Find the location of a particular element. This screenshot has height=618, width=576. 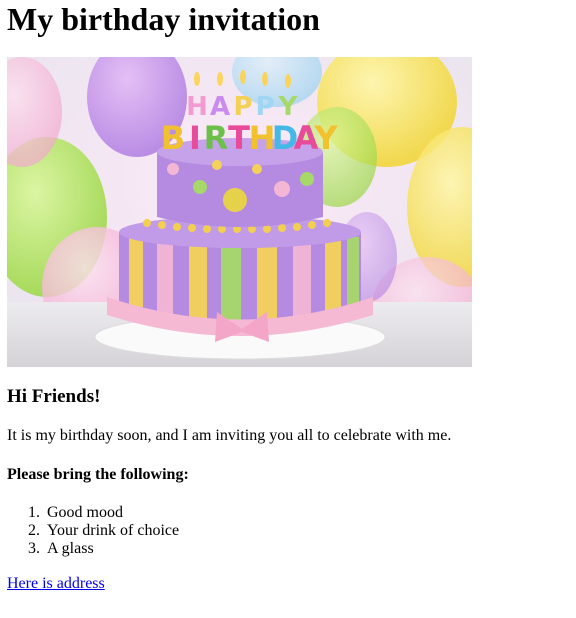

candle-letter: A is located at coordinates (220, 107).